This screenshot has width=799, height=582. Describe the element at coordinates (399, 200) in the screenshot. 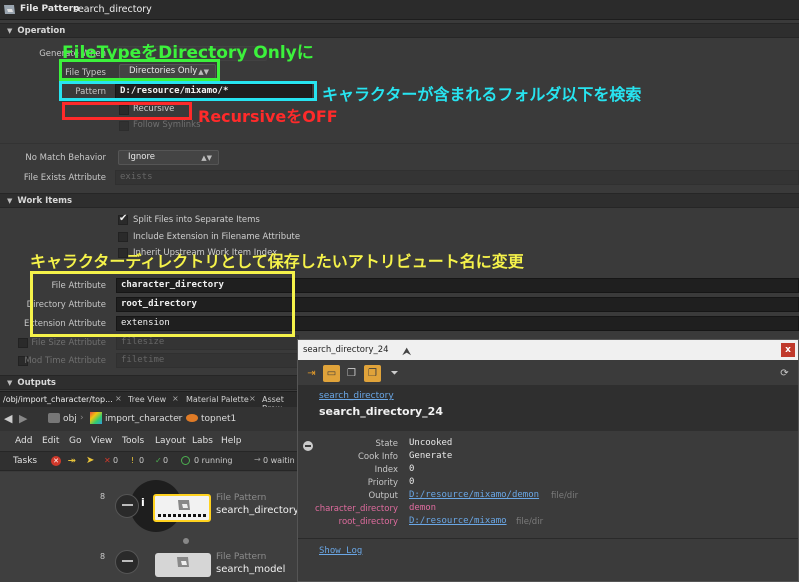

I see `work-items-section-header: ▼ Work Items` at that location.